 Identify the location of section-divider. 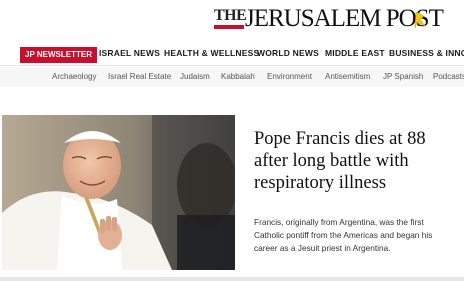
(232, 279).